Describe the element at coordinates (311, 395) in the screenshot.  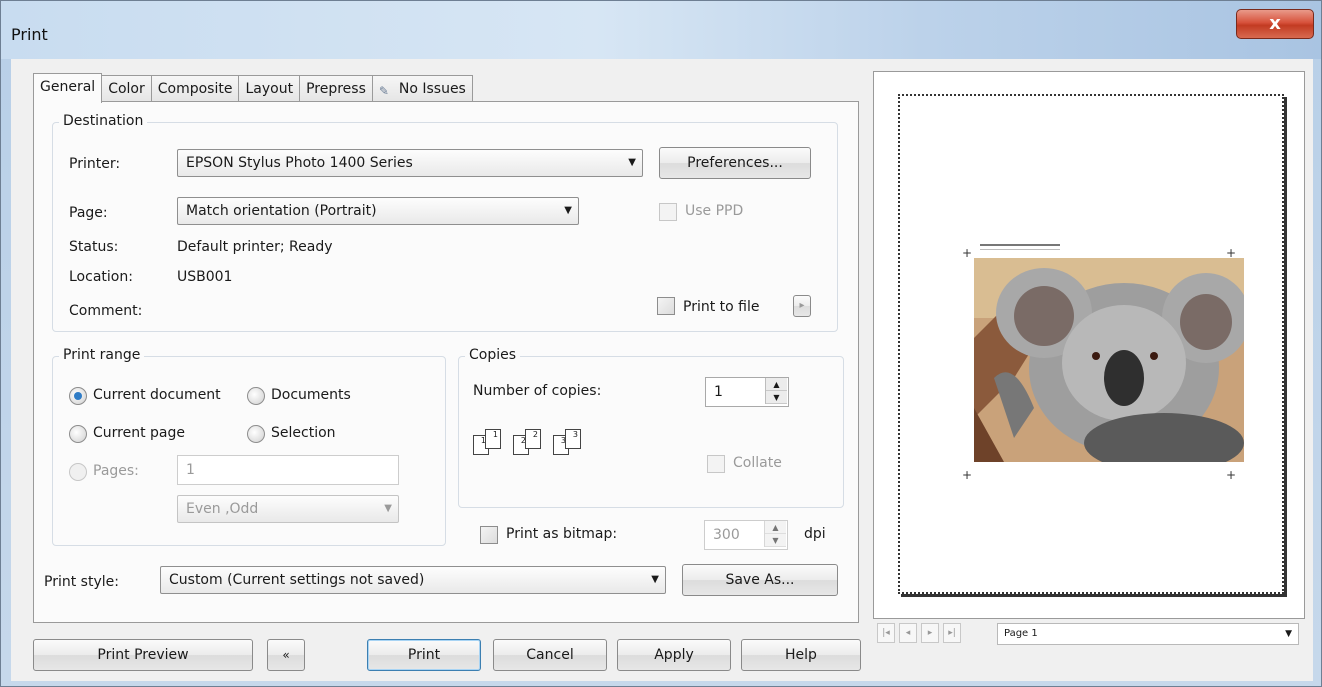
I see `documents-label: Documents` at that location.